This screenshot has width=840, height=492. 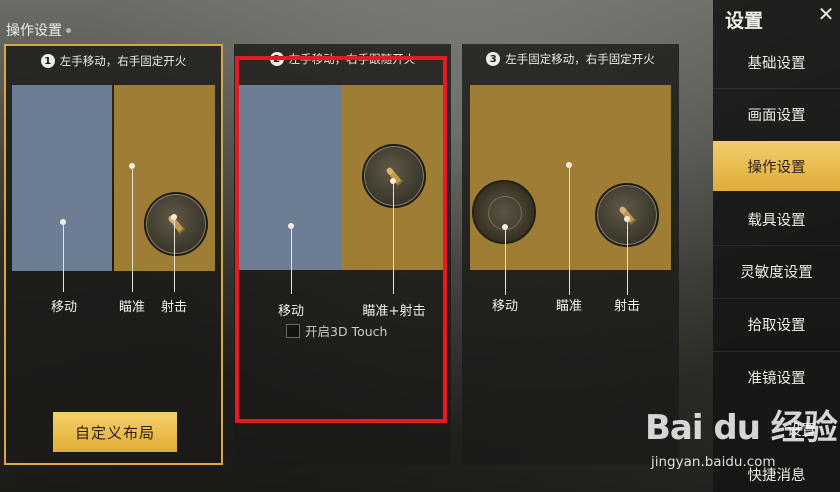 What do you see at coordinates (580, 59) in the screenshot?
I see `option-3-title: 左手固定移动，右手固定开火` at bounding box center [580, 59].